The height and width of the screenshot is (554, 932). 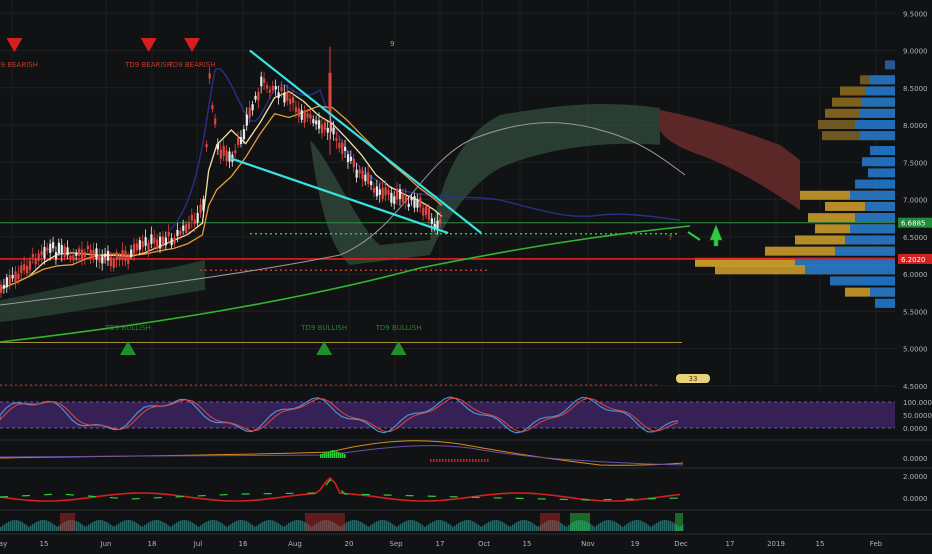 I want to click on time-tick-label: Sep, so click(x=396, y=544).